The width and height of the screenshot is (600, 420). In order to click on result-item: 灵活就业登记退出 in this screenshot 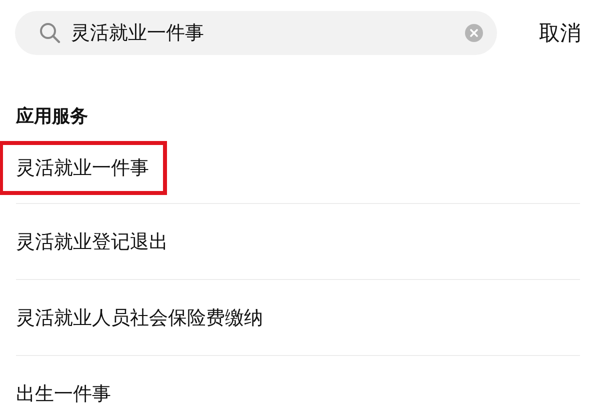, I will do `click(92, 242)`.